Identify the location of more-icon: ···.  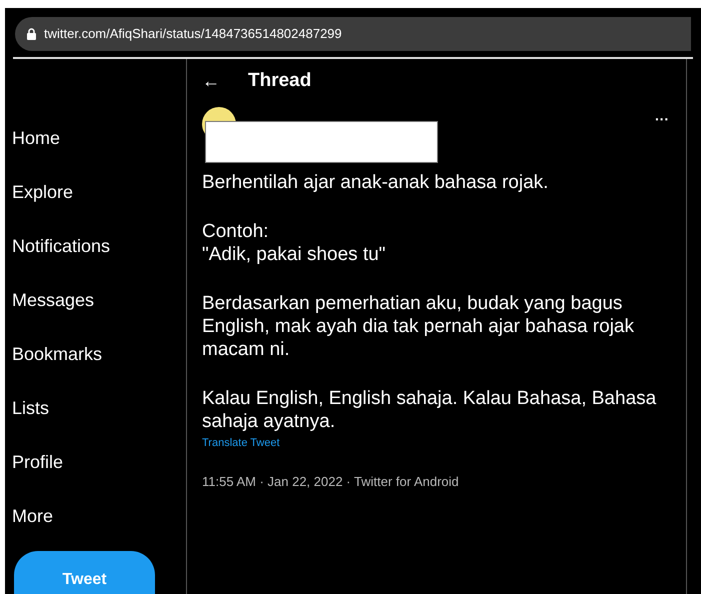
(662, 119).